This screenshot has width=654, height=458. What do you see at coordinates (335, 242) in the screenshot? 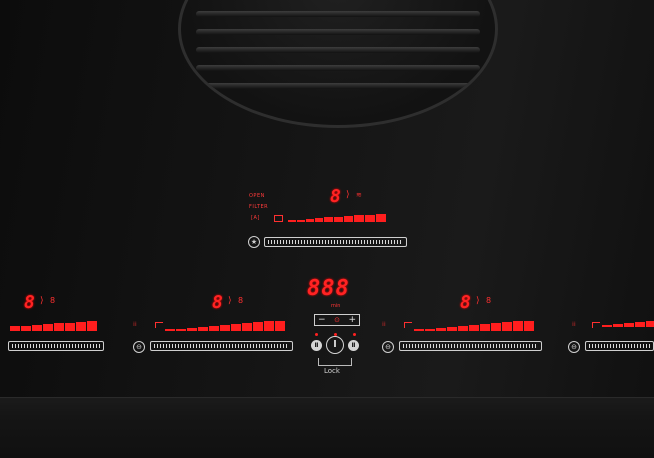
I see `hood-slider` at bounding box center [335, 242].